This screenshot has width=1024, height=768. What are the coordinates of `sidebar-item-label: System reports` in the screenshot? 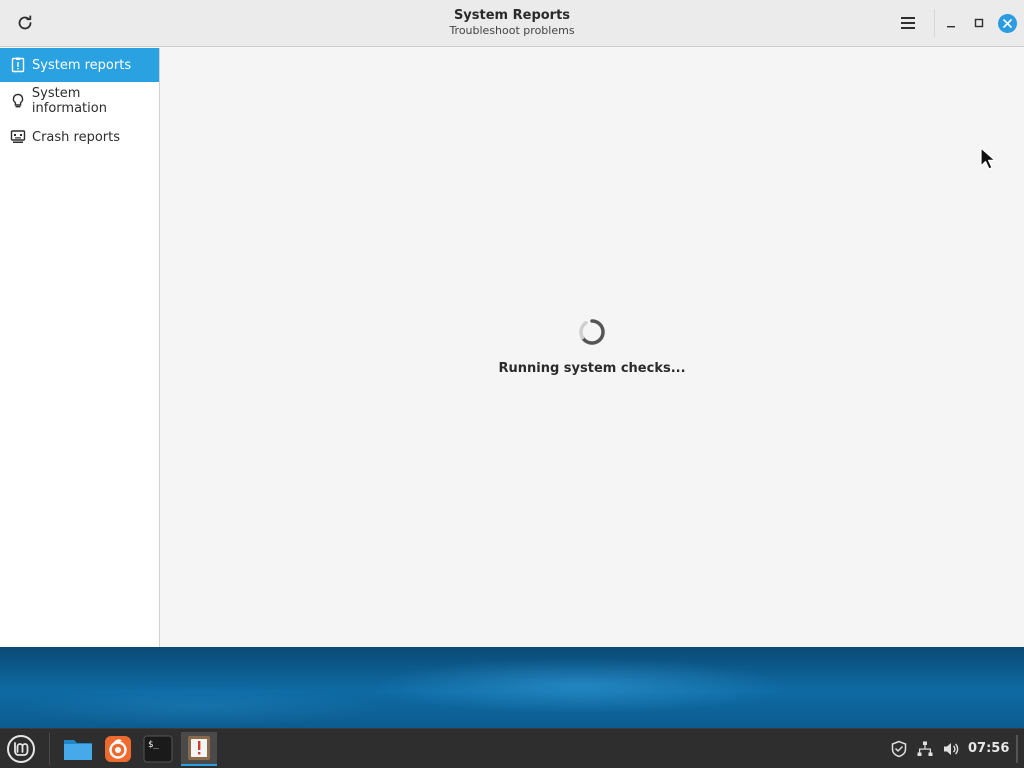 It's located at (82, 65).